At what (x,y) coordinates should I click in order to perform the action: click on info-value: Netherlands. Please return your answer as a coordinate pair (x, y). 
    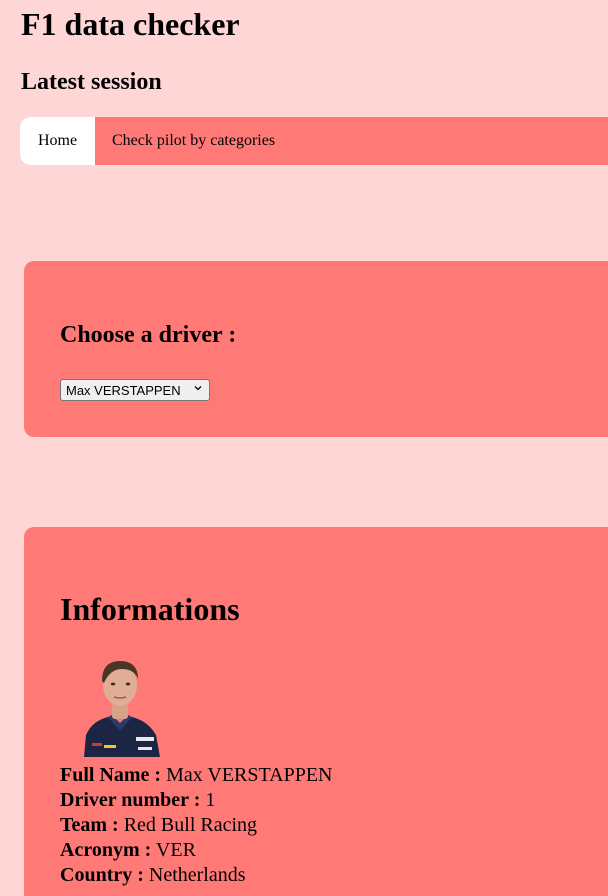
    Looking at the image, I should click on (197, 875).